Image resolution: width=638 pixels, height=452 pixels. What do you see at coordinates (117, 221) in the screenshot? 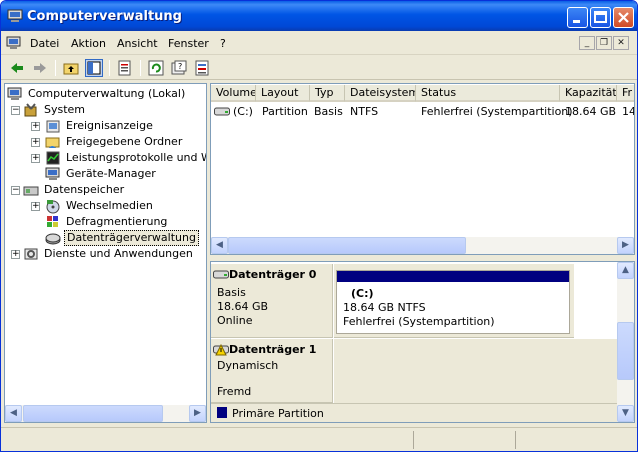
I see `tree-label-defragmentierung: Defragmentierung` at bounding box center [117, 221].